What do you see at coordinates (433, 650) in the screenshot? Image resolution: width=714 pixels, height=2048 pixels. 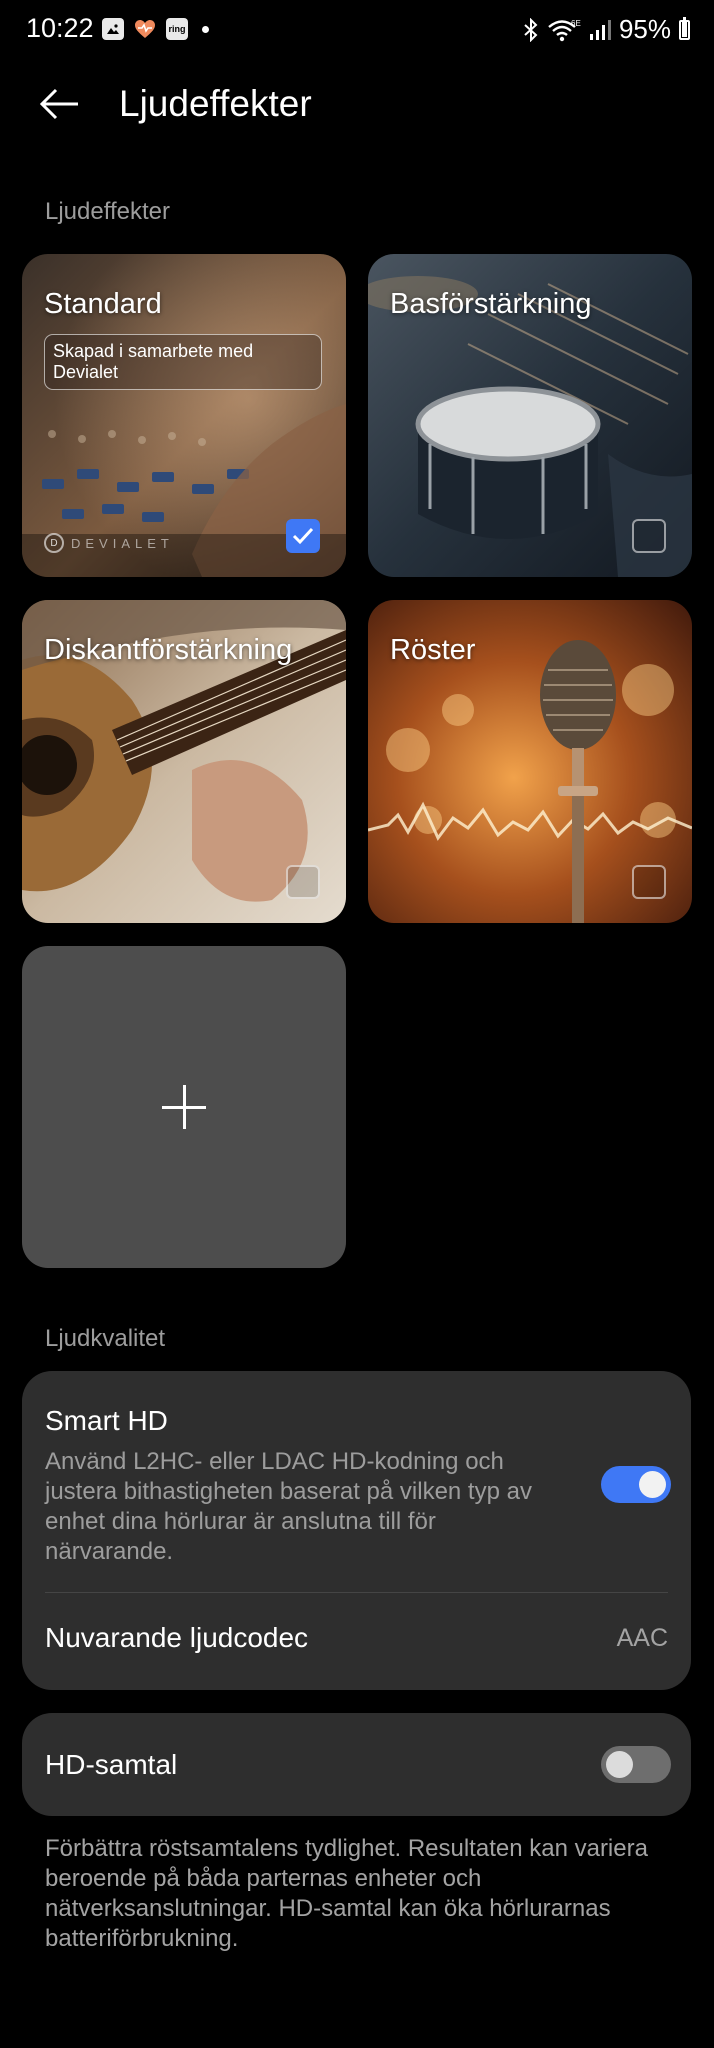 I see `card-title: Röster` at bounding box center [433, 650].